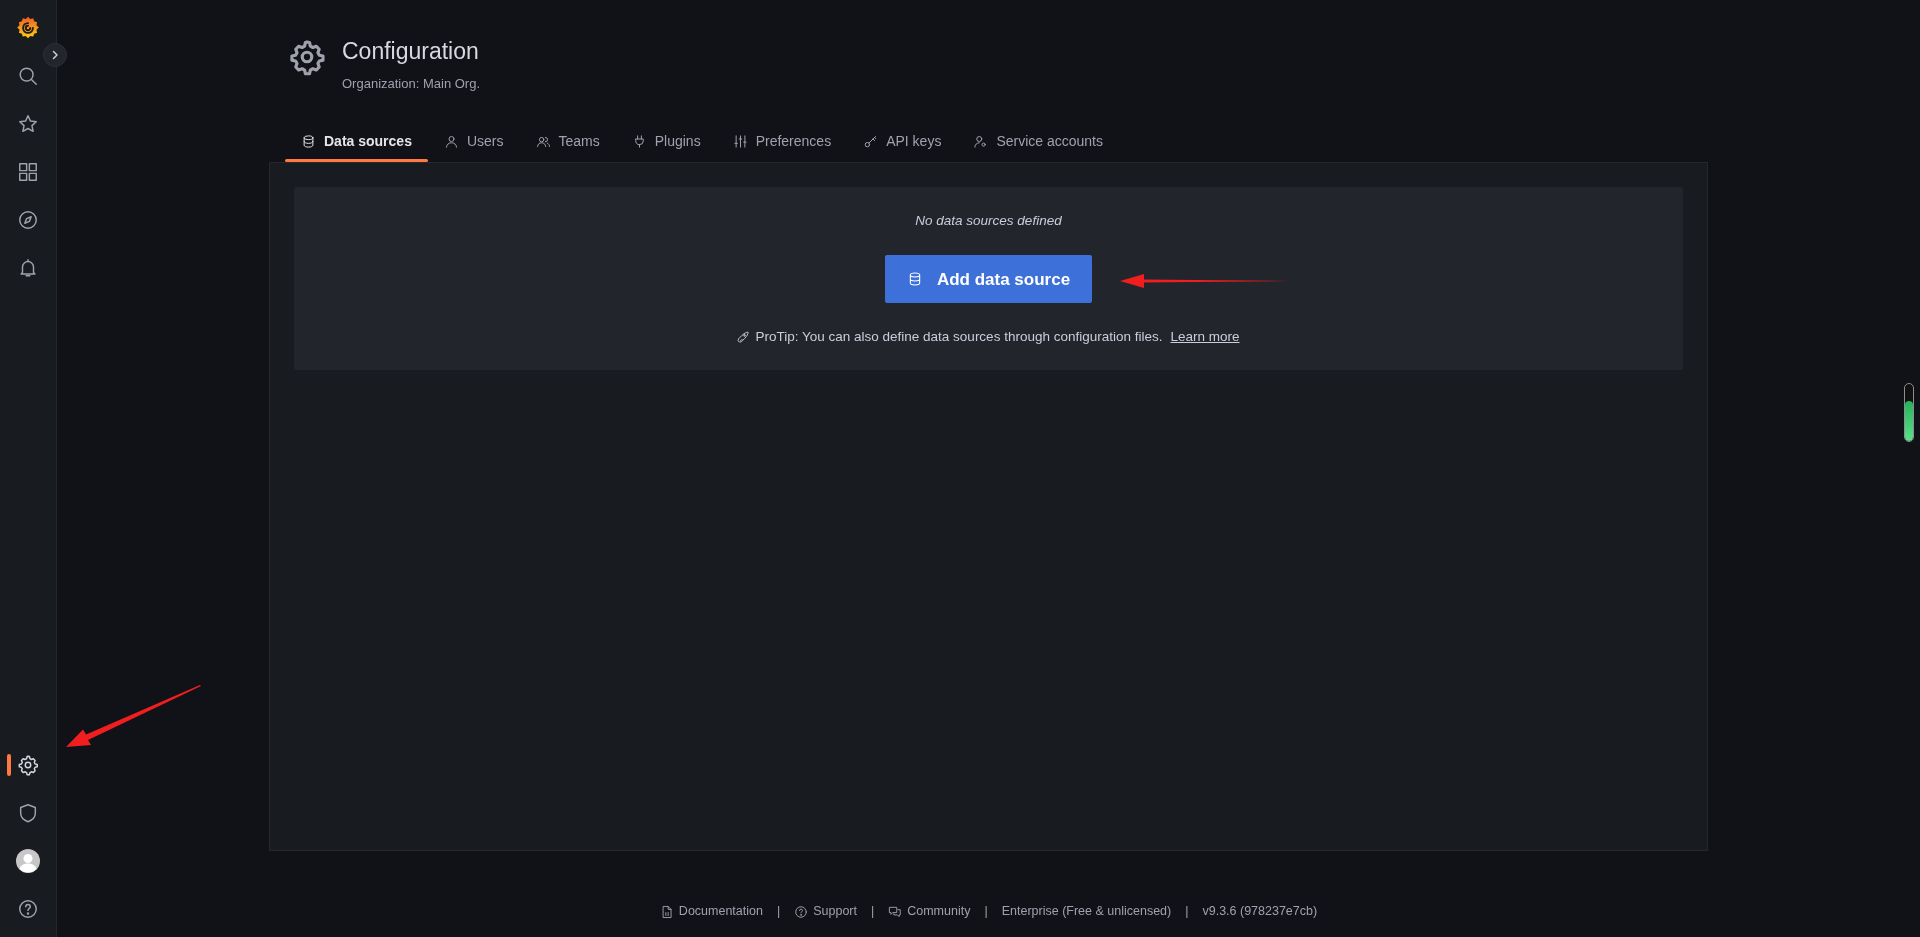 This screenshot has width=1920, height=937. What do you see at coordinates (55, 55) in the screenshot?
I see `expand-sidebar-button` at bounding box center [55, 55].